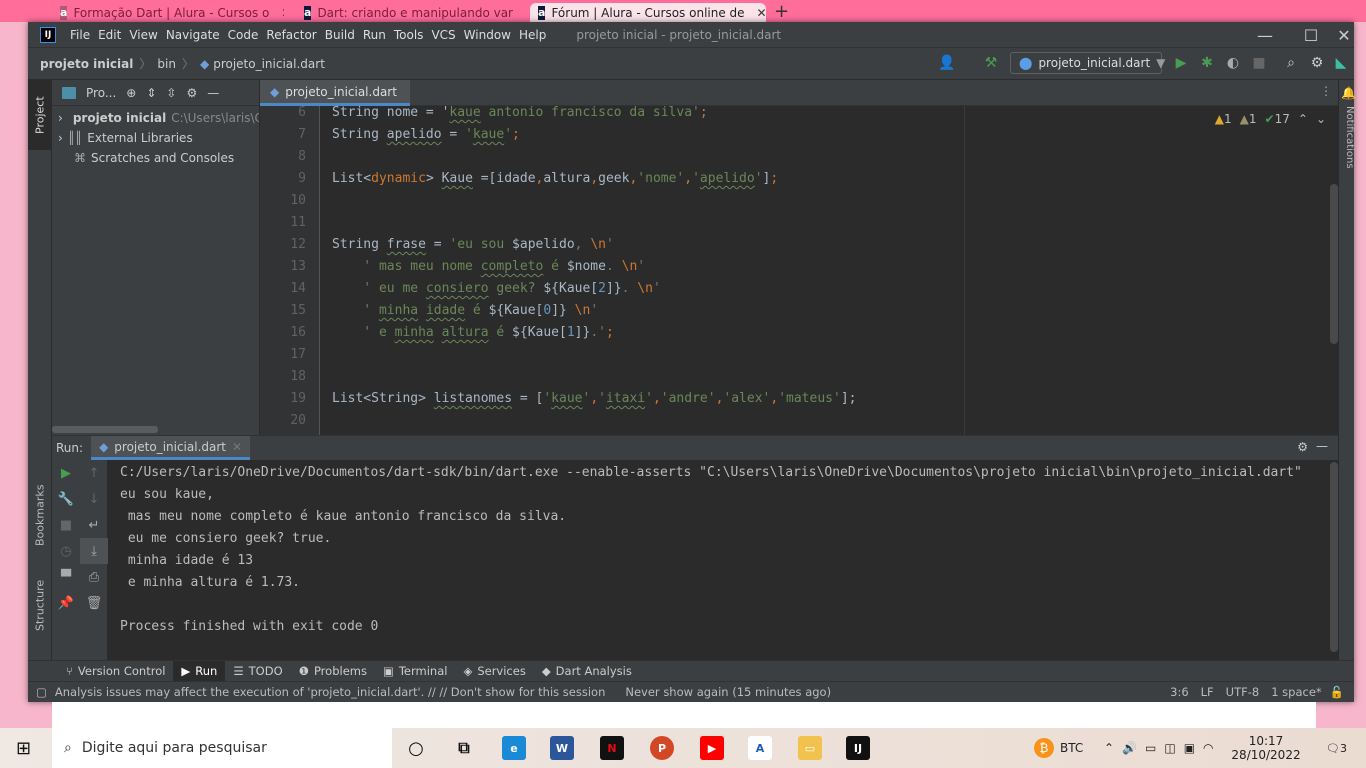 The height and width of the screenshot is (768, 1366). Describe the element at coordinates (94, 577) in the screenshot. I see `print-icon: ⎙` at that location.